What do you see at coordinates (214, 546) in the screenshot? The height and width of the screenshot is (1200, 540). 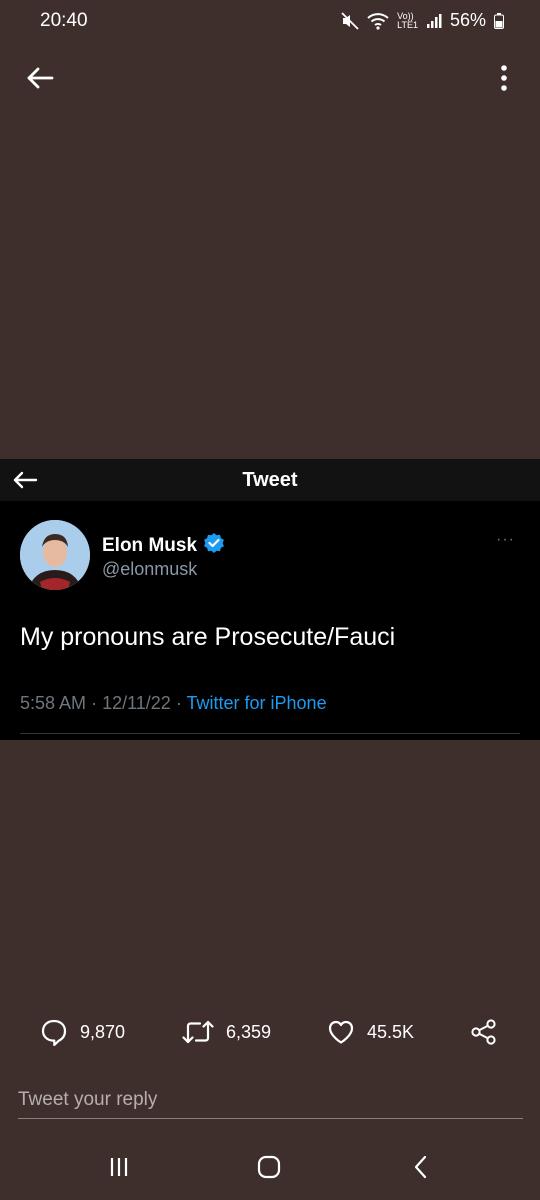 I see `verified-badge-icon` at bounding box center [214, 546].